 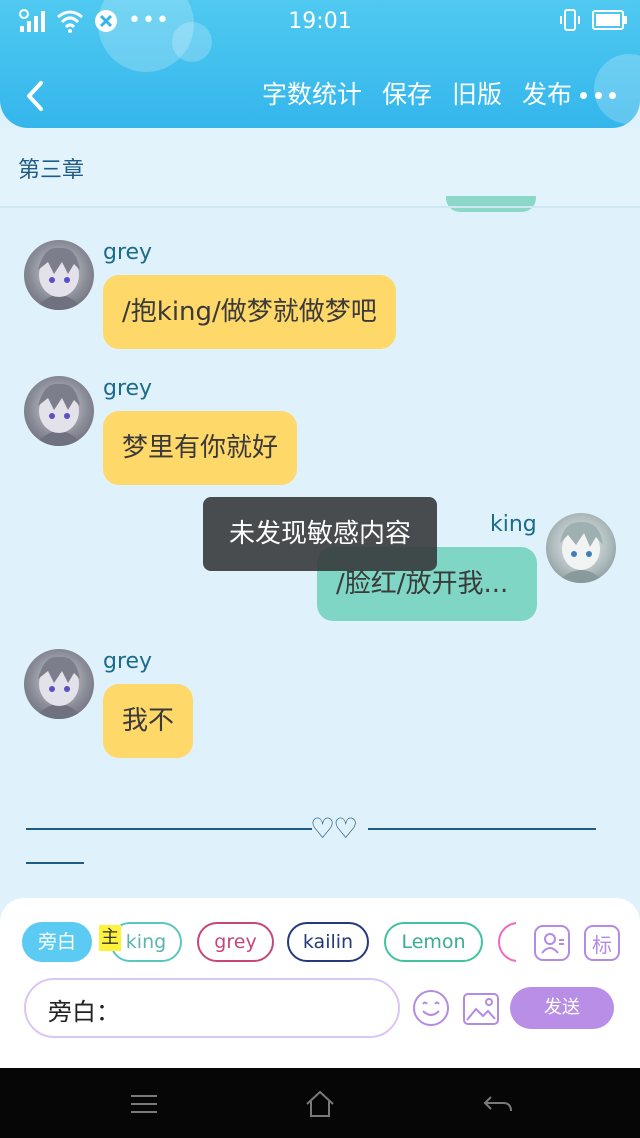 I want to click on status-time: 19:01, so click(x=320, y=21).